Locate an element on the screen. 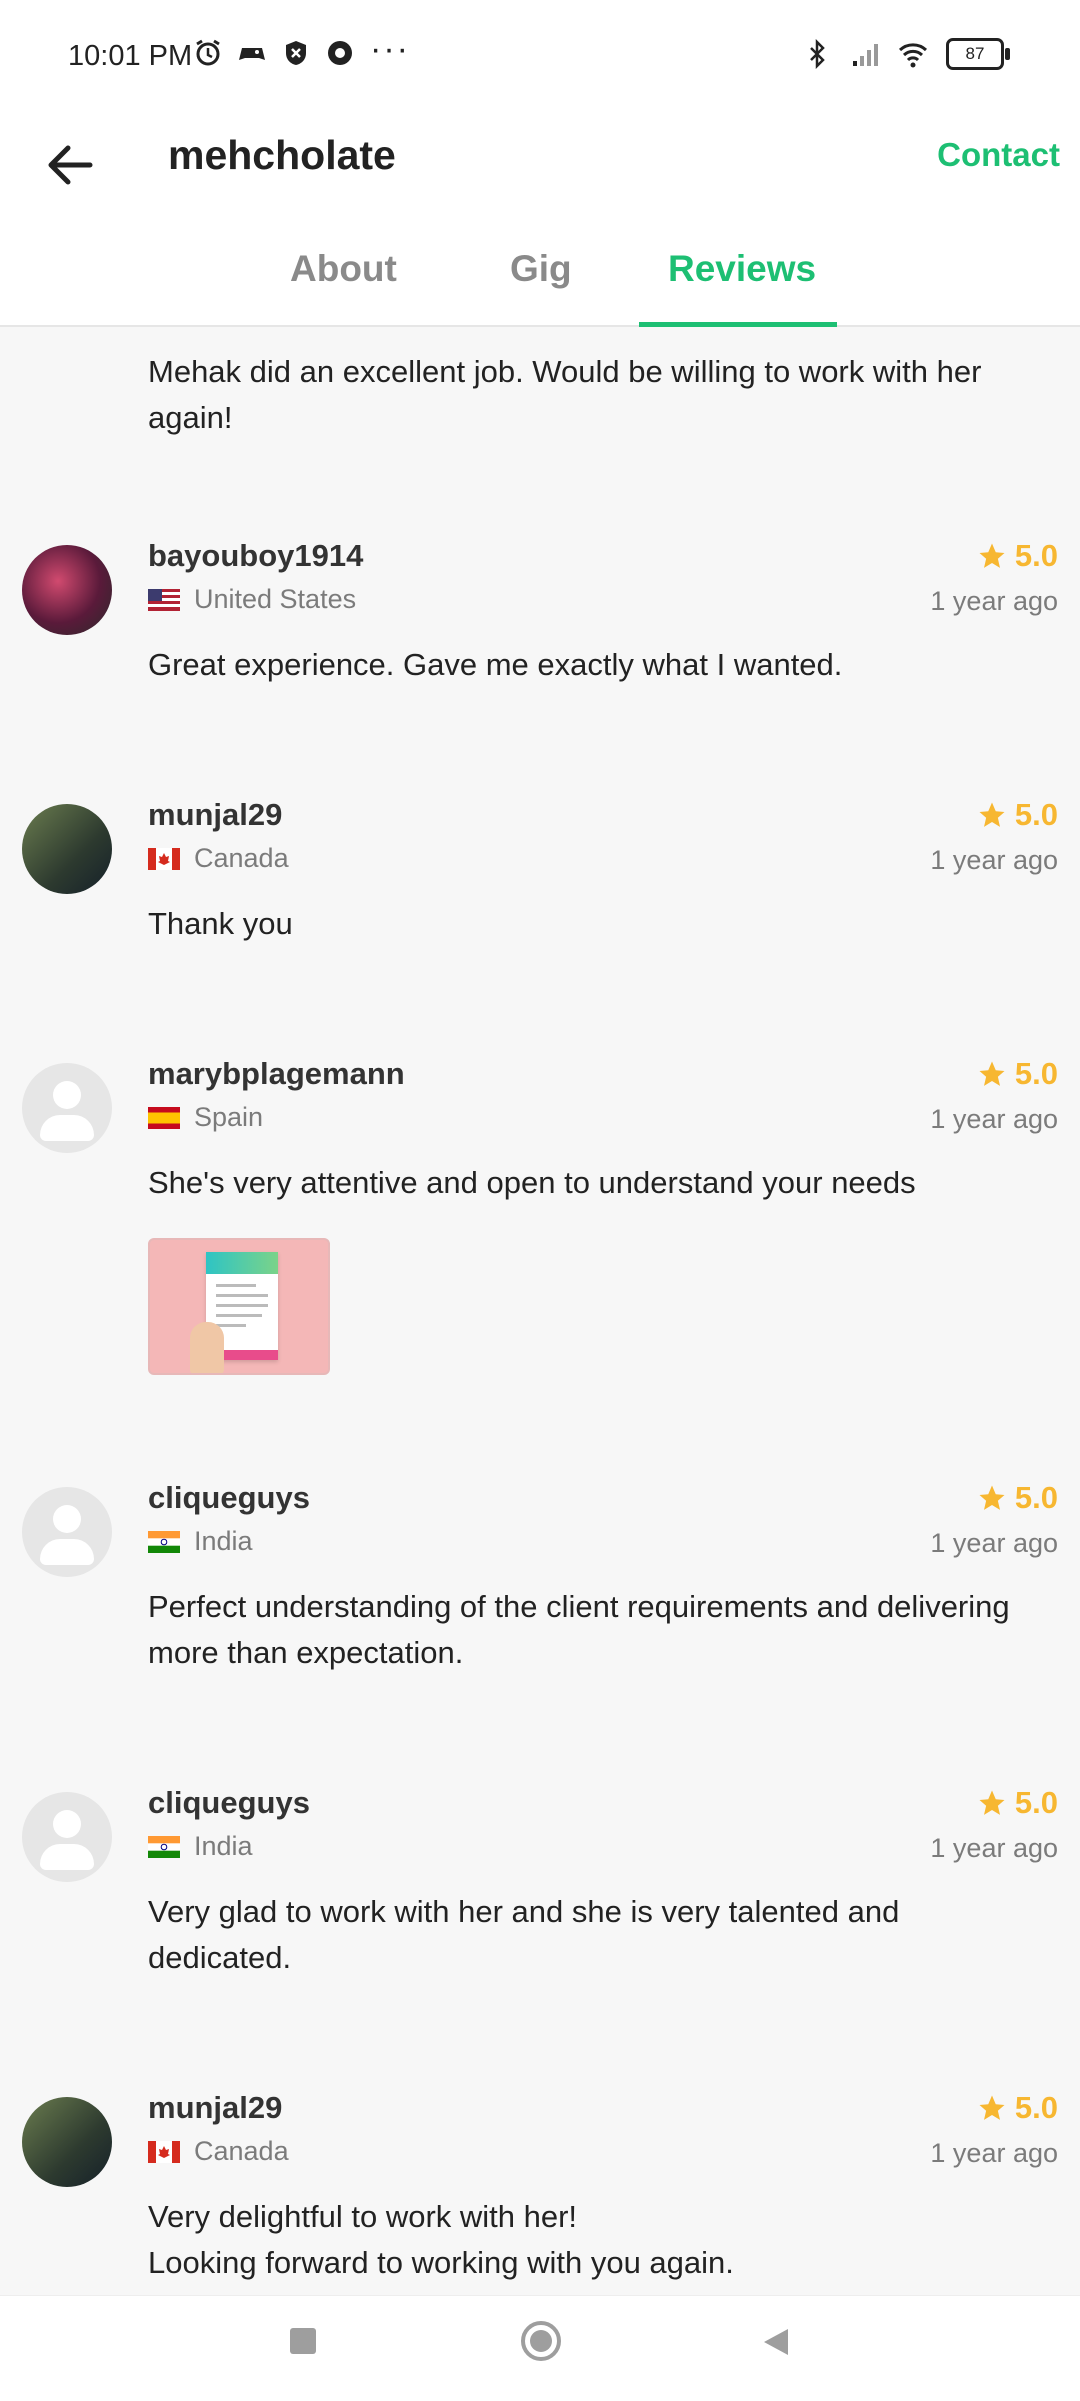 This screenshot has height=2401, width=1080. tab-about: About is located at coordinates (343, 269).